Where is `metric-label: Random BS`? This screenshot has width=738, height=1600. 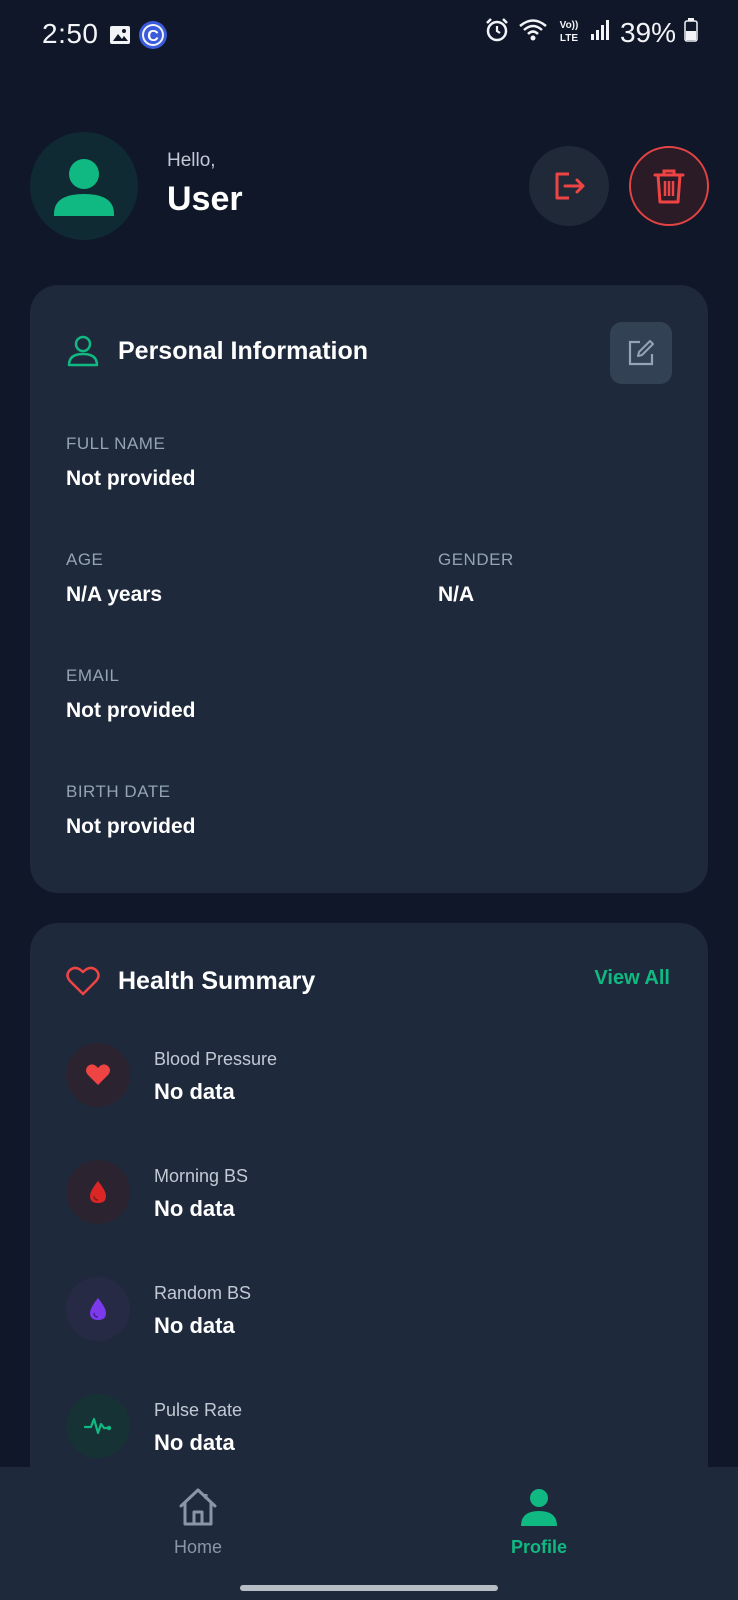 metric-label: Random BS is located at coordinates (203, 1293).